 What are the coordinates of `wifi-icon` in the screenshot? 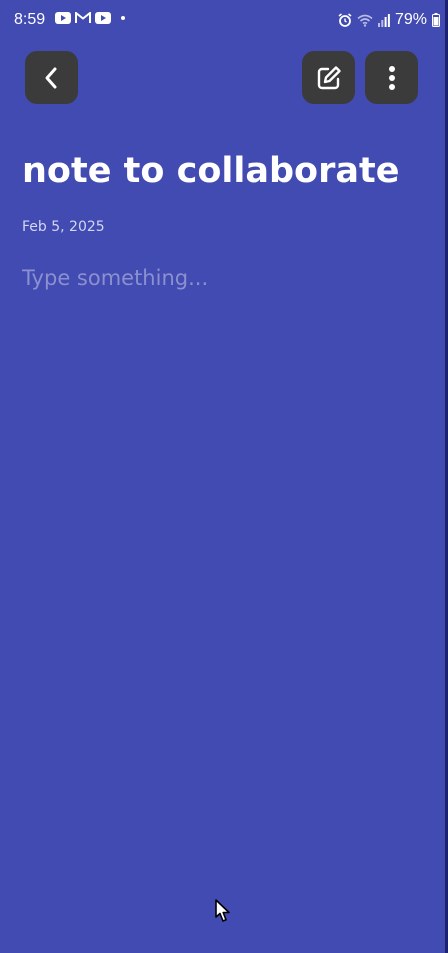 It's located at (365, 20).